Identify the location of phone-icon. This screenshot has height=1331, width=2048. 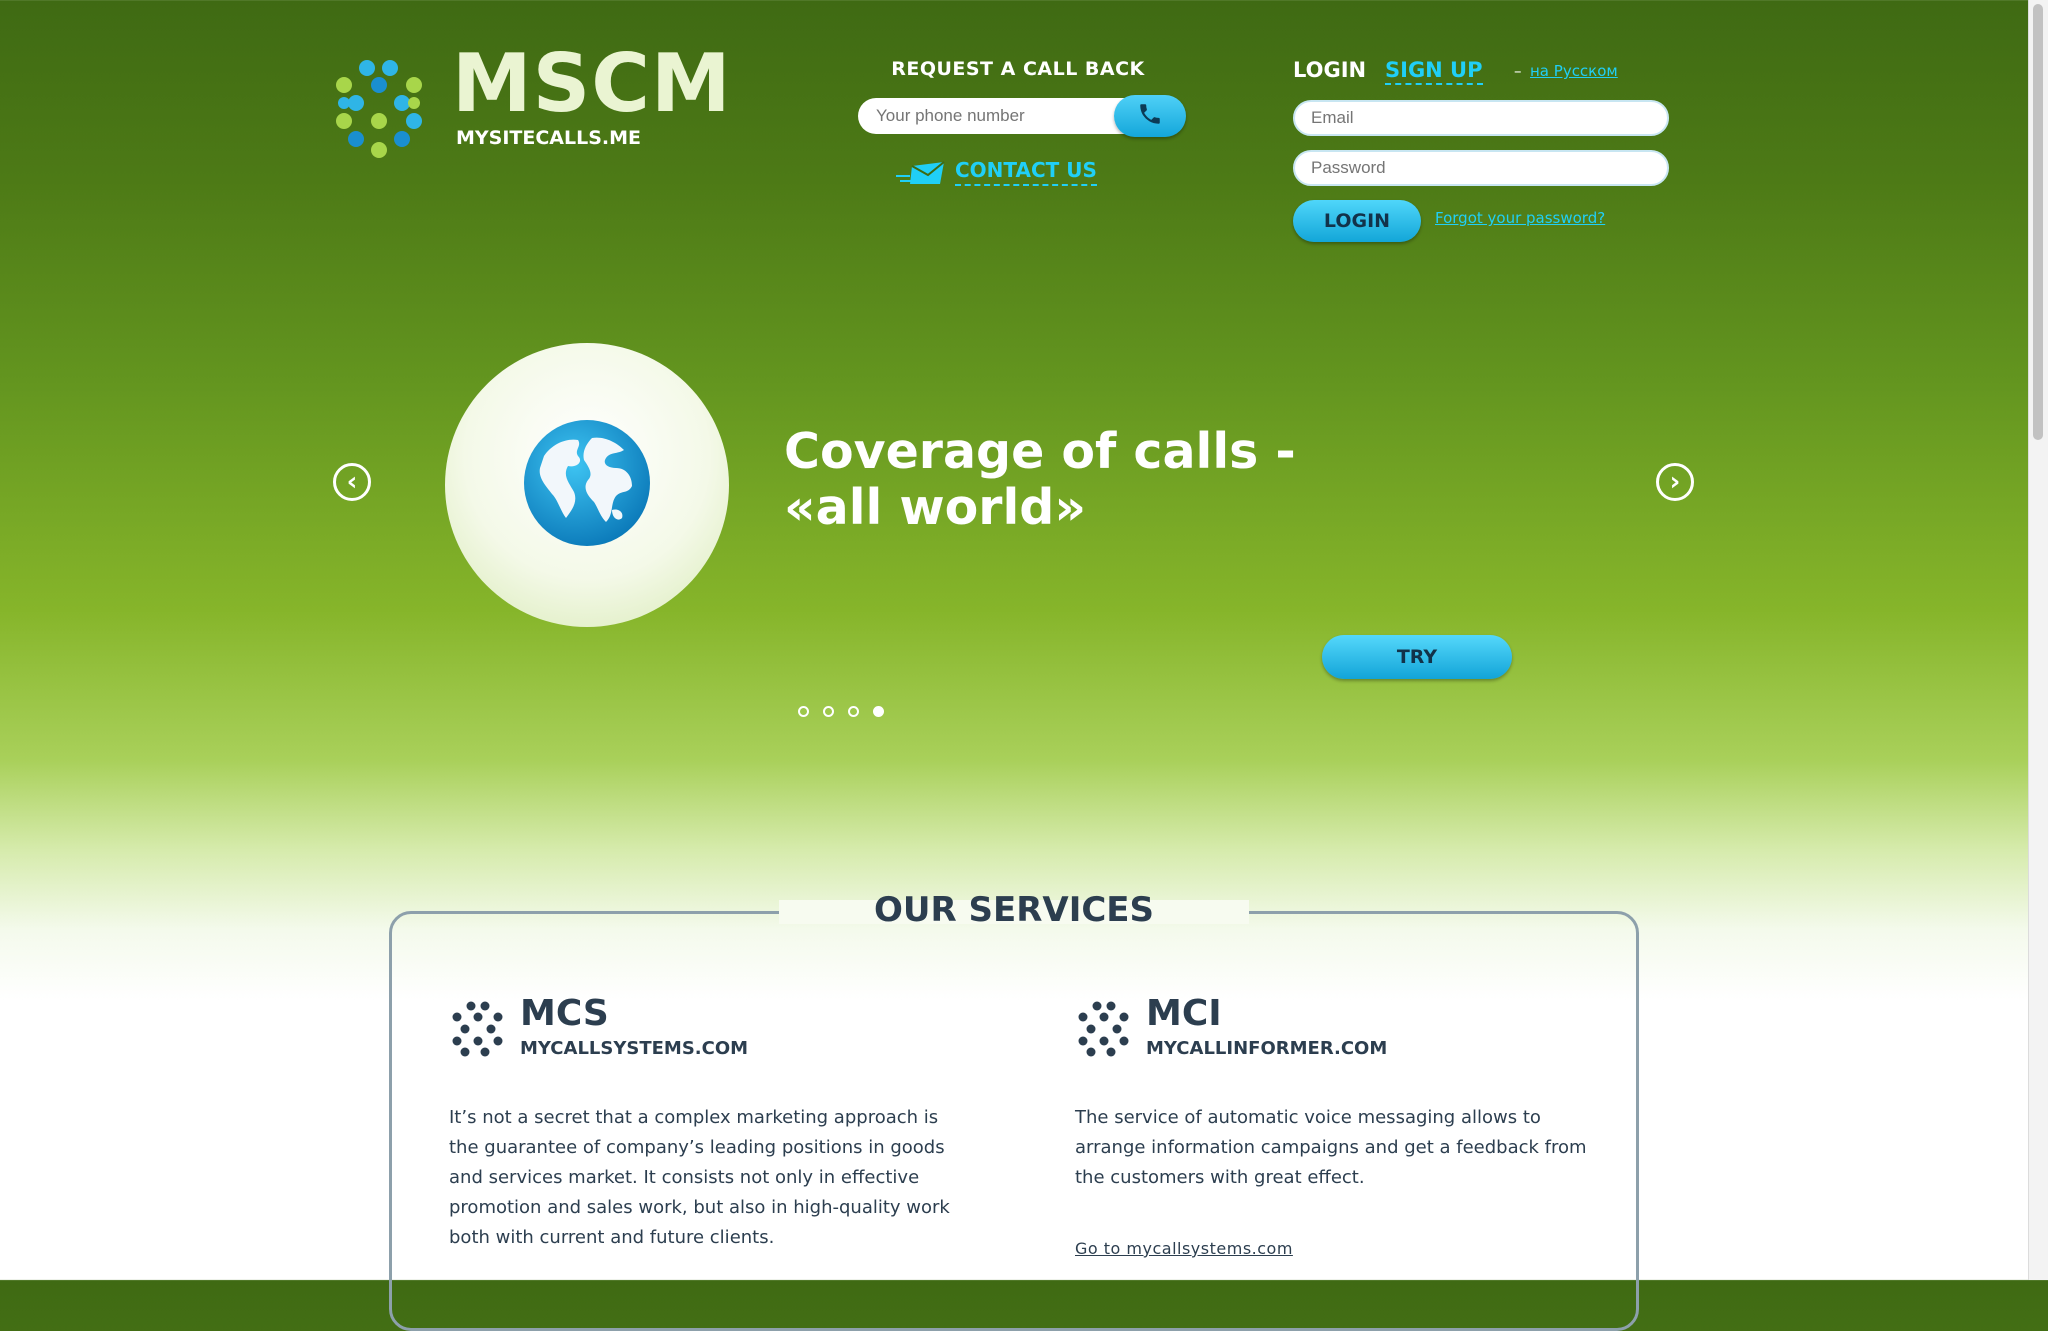
(1150, 116).